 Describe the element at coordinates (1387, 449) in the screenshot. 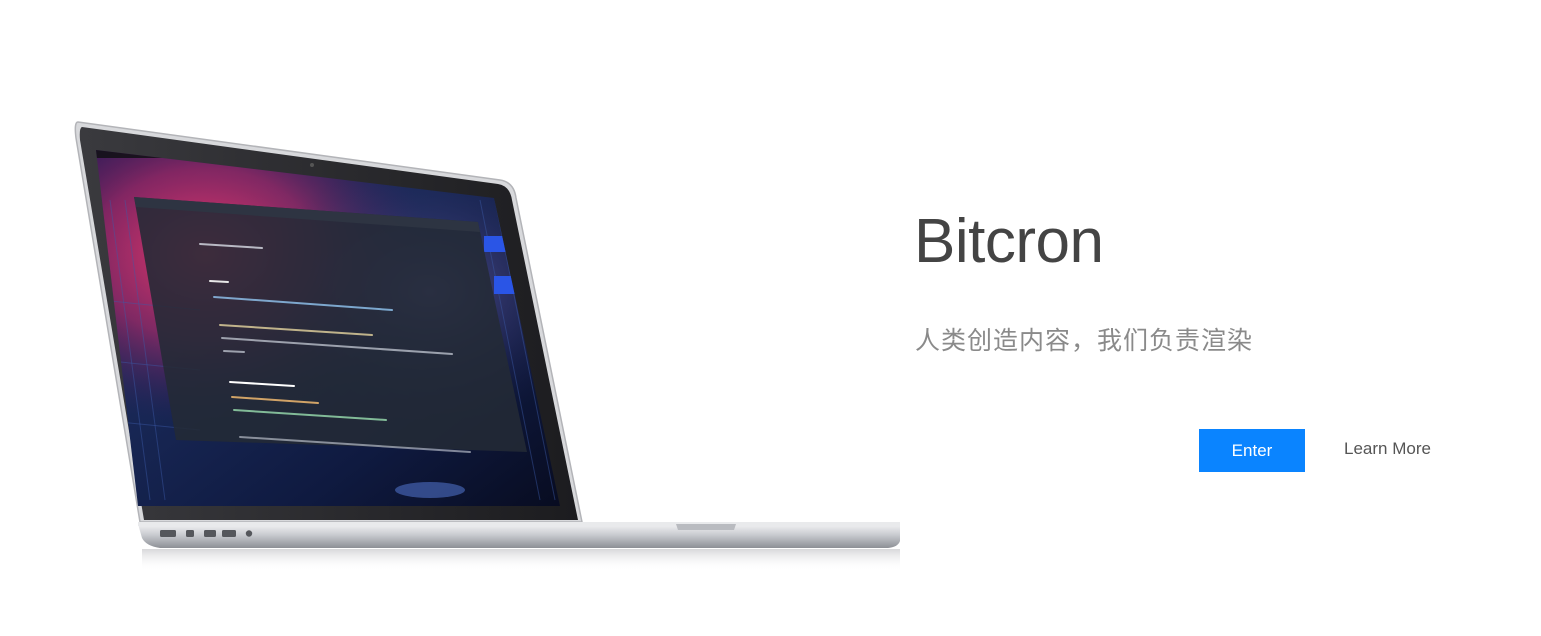

I see `learn-more-link: Learn More` at that location.